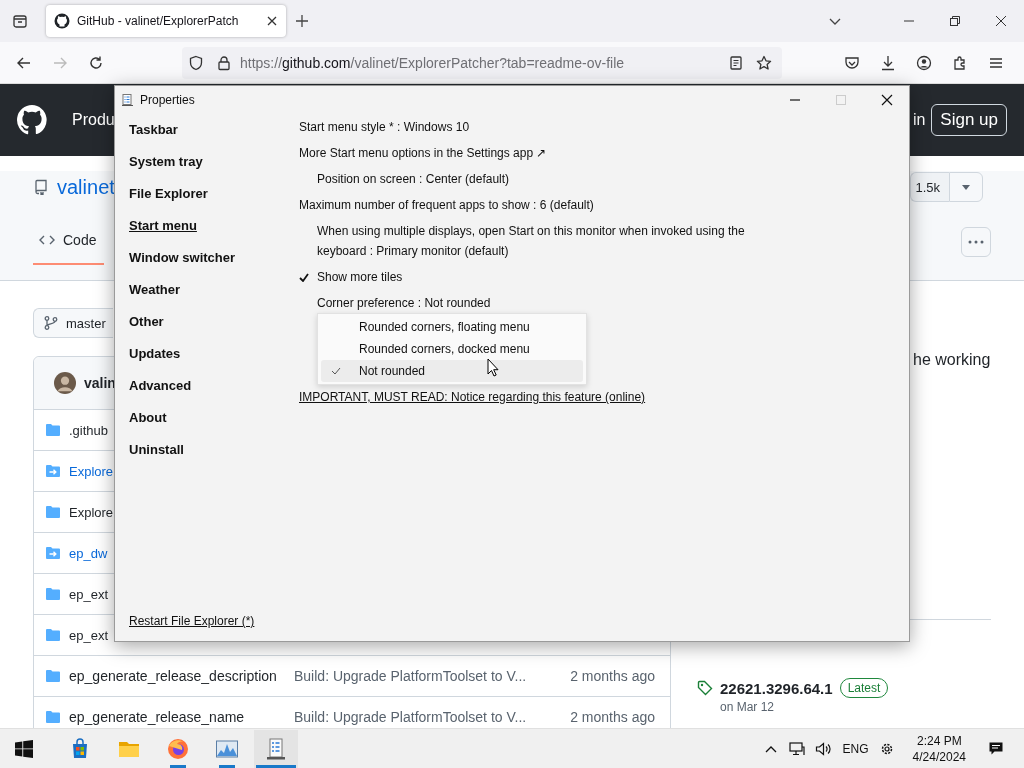  I want to click on repository-icon, so click(41, 187).